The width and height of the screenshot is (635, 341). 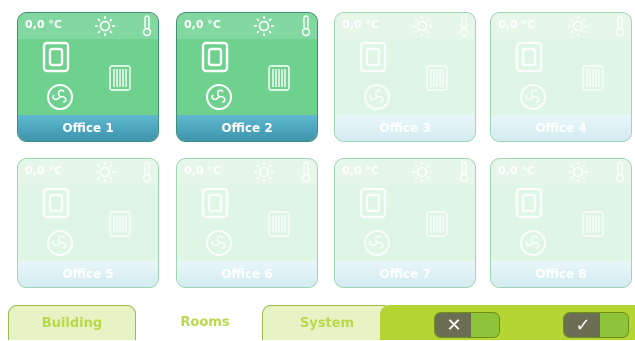 I want to click on room-tile: 0,0 °C Office 6, so click(x=247, y=223).